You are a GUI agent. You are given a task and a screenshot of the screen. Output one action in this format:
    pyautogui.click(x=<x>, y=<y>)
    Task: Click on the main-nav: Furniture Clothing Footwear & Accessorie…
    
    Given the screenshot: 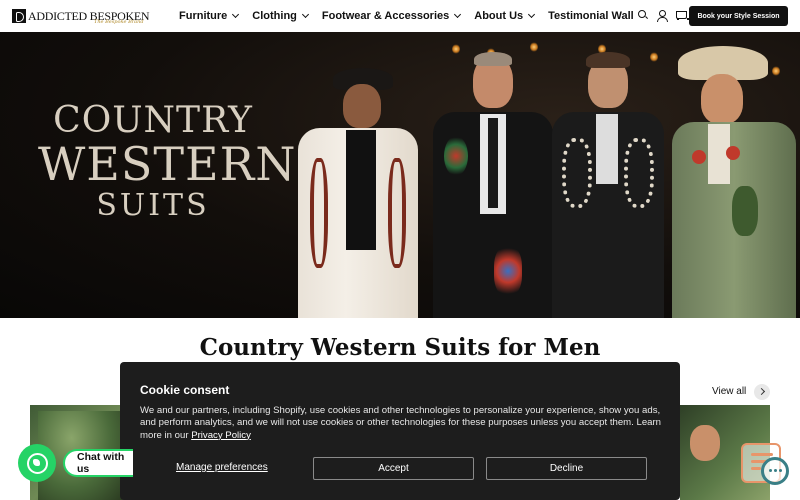 What is the action you would take?
    pyautogui.click(x=413, y=16)
    